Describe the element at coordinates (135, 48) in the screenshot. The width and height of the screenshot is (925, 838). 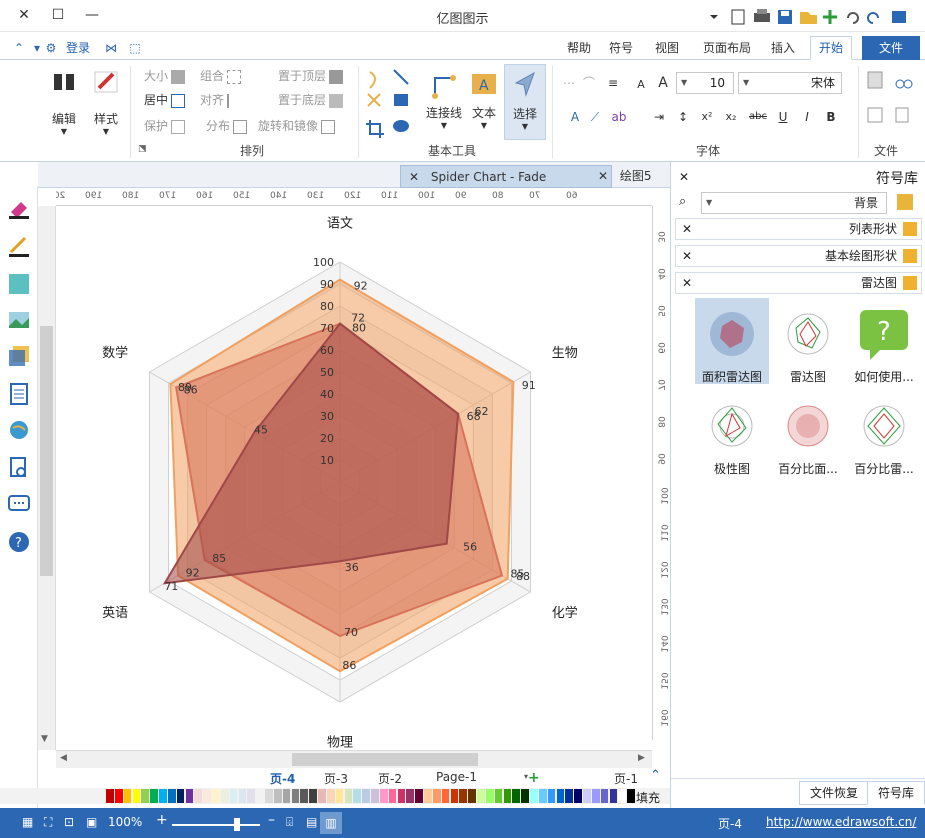
I see `export-icon: ⬚` at that location.